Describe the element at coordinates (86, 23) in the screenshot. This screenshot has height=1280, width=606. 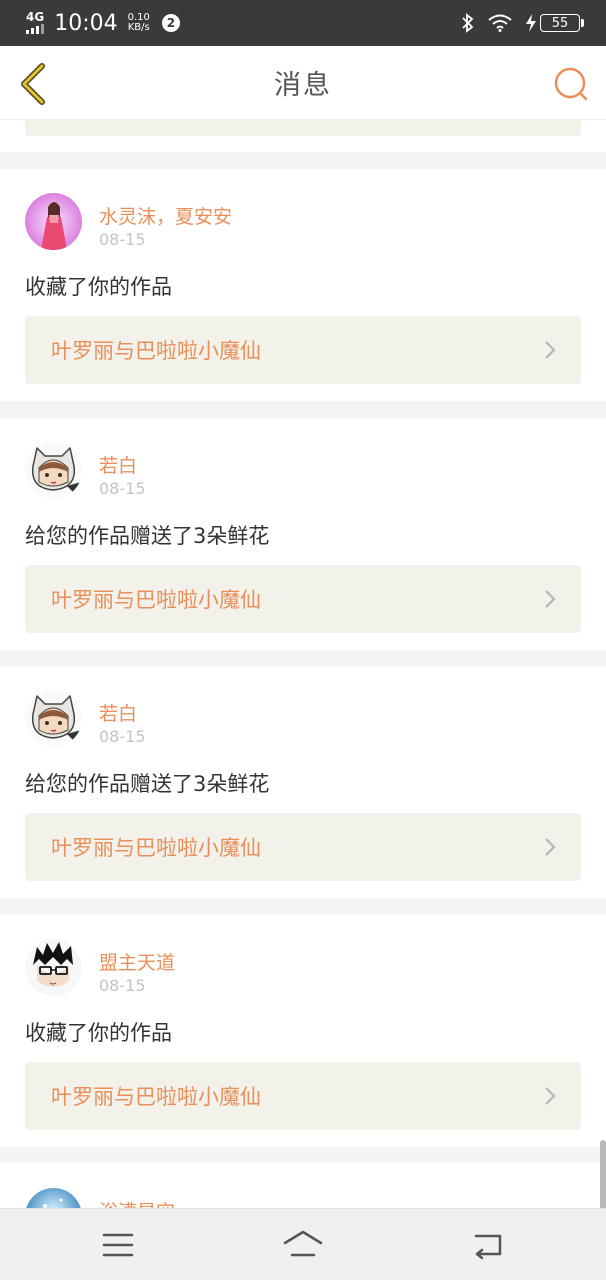
I see `clock: 10:04` at that location.